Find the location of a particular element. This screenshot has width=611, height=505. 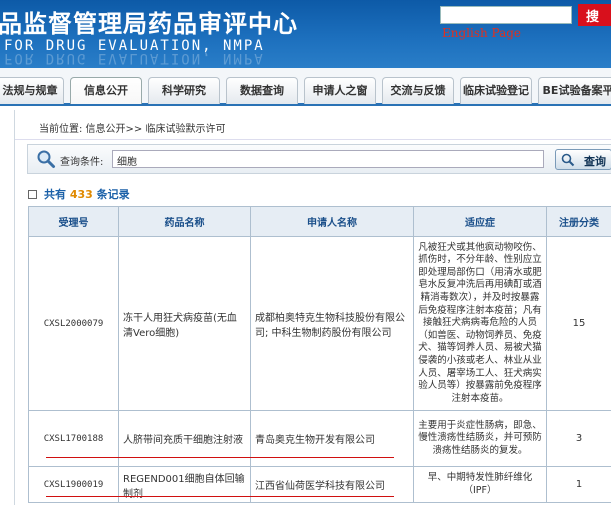

site-search-button: 搜 is located at coordinates (594, 15).